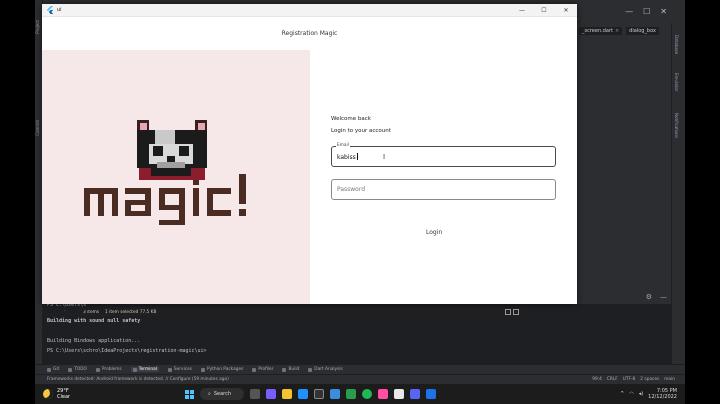 The image size is (720, 404). I want to click on email-value: kabiss, so click(347, 157).